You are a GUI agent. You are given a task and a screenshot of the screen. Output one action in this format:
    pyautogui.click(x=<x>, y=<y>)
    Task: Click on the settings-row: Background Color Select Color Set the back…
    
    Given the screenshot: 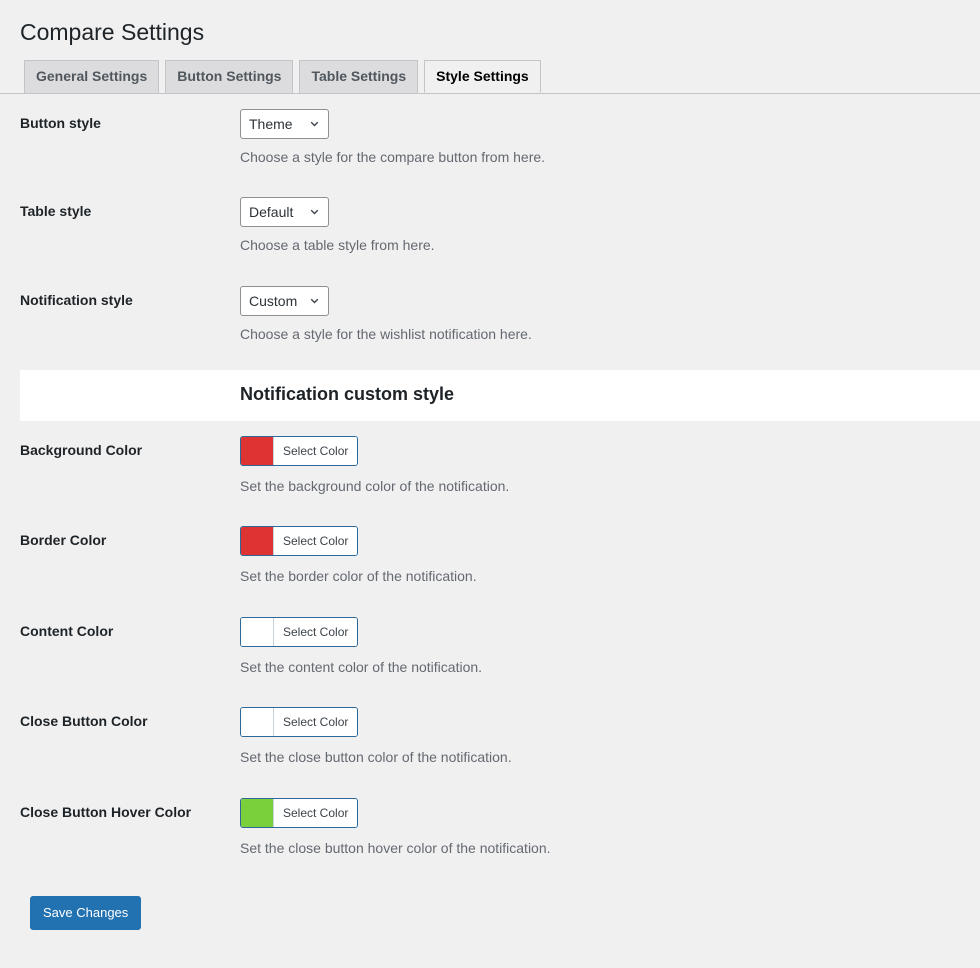 What is the action you would take?
    pyautogui.click(x=490, y=466)
    